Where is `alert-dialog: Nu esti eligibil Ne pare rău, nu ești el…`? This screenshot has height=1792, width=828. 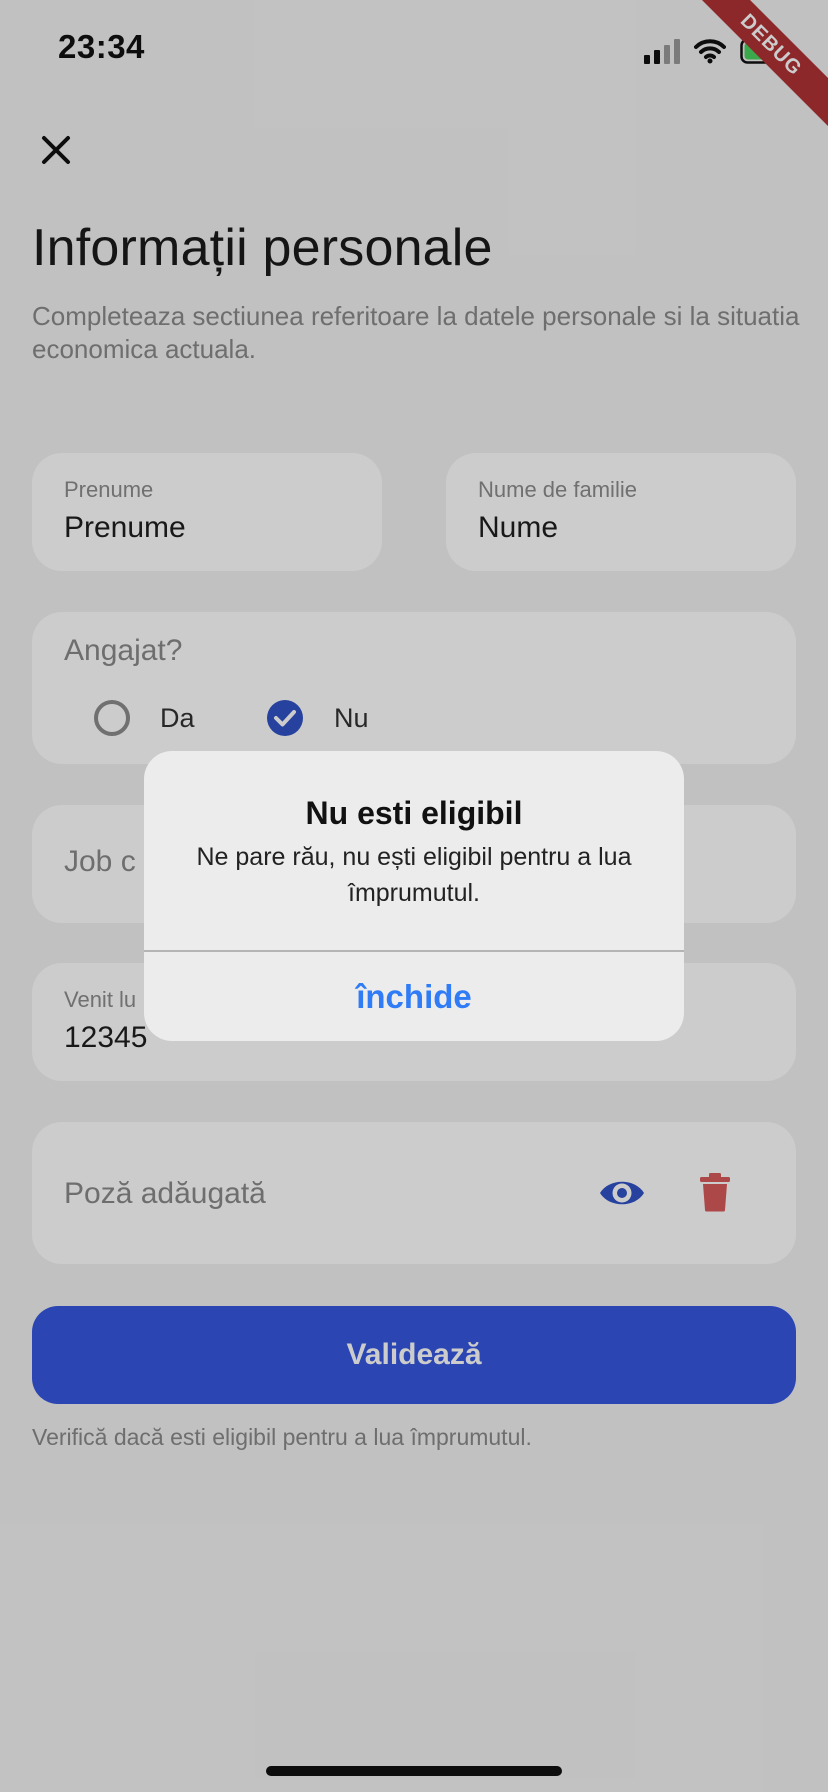 alert-dialog: Nu esti eligibil Ne pare rău, nu ești el… is located at coordinates (414, 896).